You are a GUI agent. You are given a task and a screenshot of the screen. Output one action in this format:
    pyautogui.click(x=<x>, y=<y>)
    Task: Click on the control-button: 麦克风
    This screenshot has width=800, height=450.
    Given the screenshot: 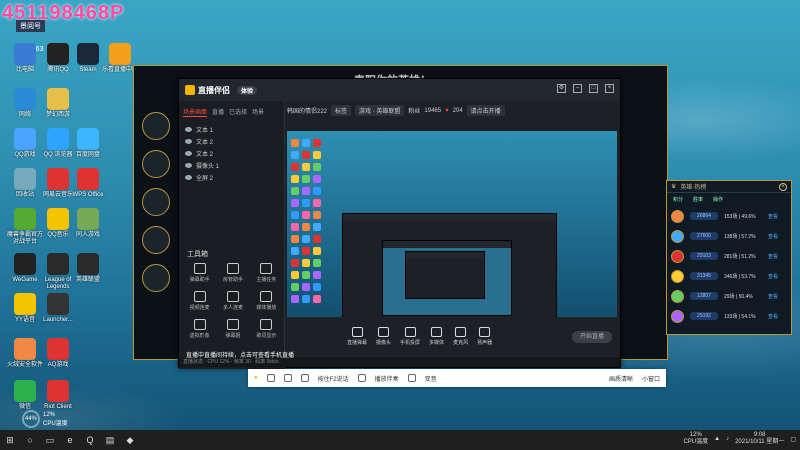 What is the action you would take?
    pyautogui.click(x=460, y=336)
    